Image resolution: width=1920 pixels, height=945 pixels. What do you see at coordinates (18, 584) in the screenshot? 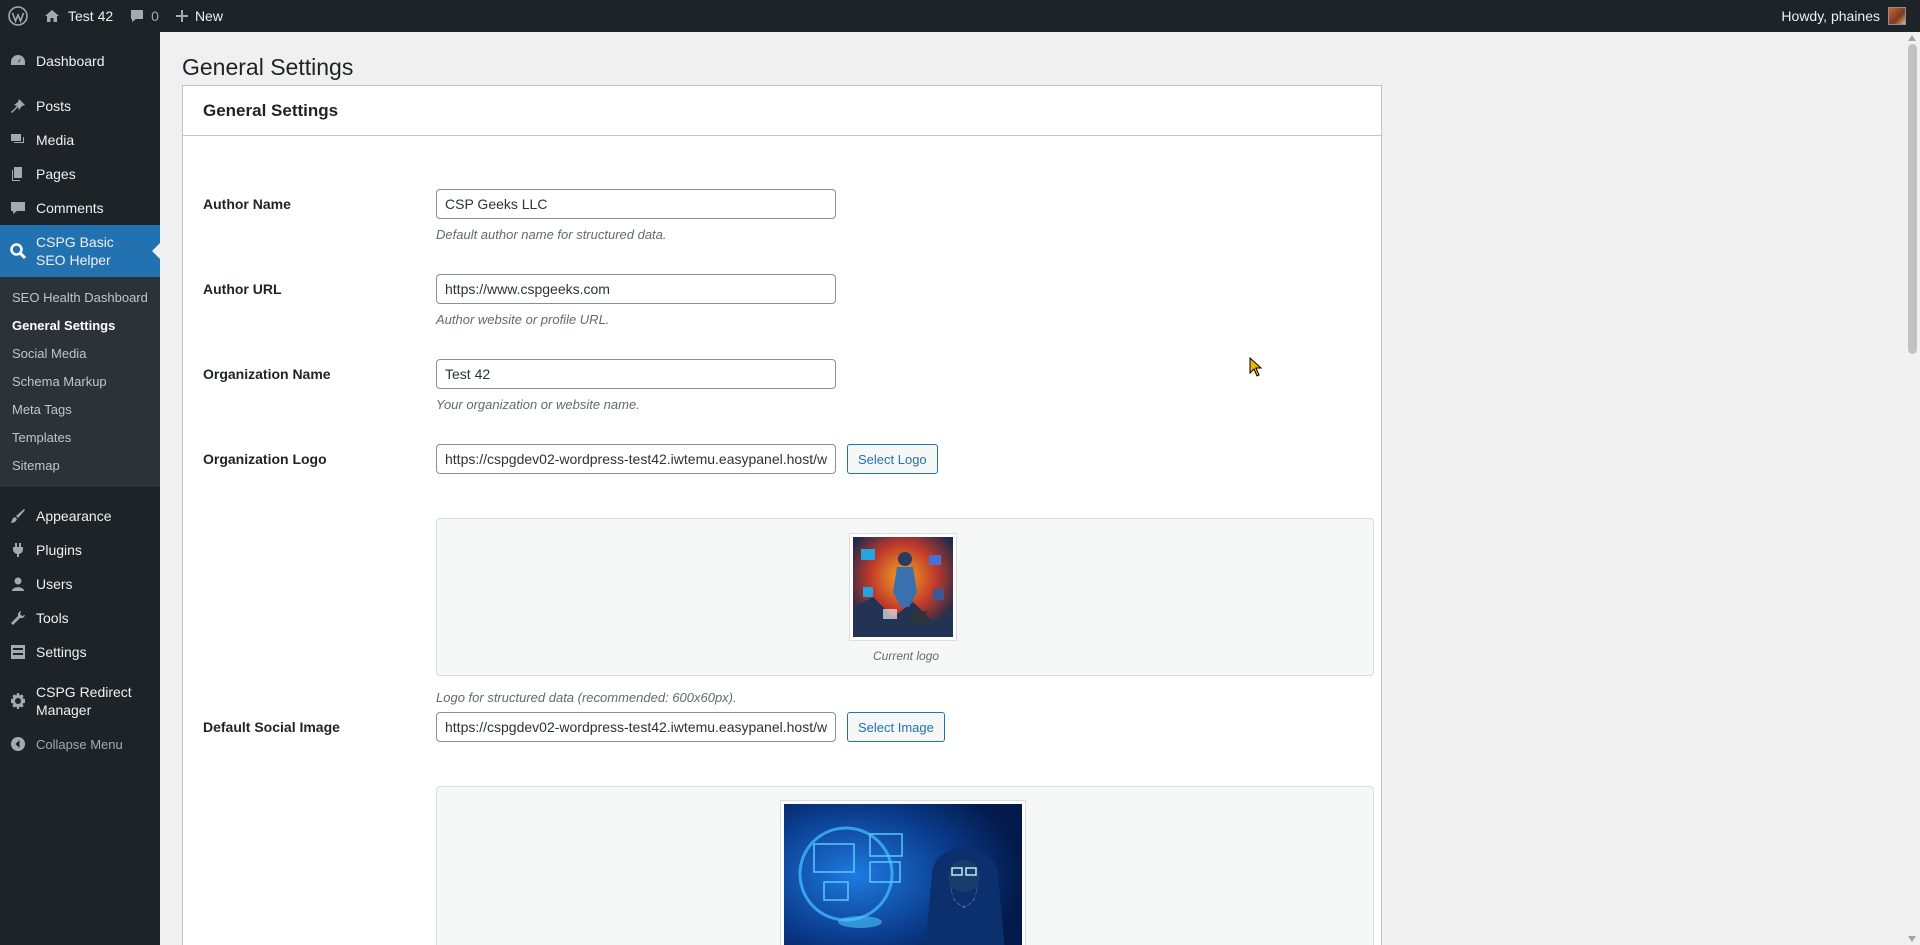
I see `user-icon` at bounding box center [18, 584].